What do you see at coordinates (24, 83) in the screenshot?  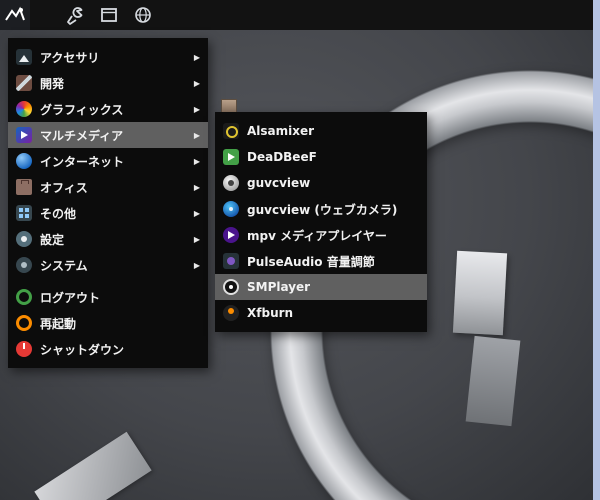 I see `development-icon` at bounding box center [24, 83].